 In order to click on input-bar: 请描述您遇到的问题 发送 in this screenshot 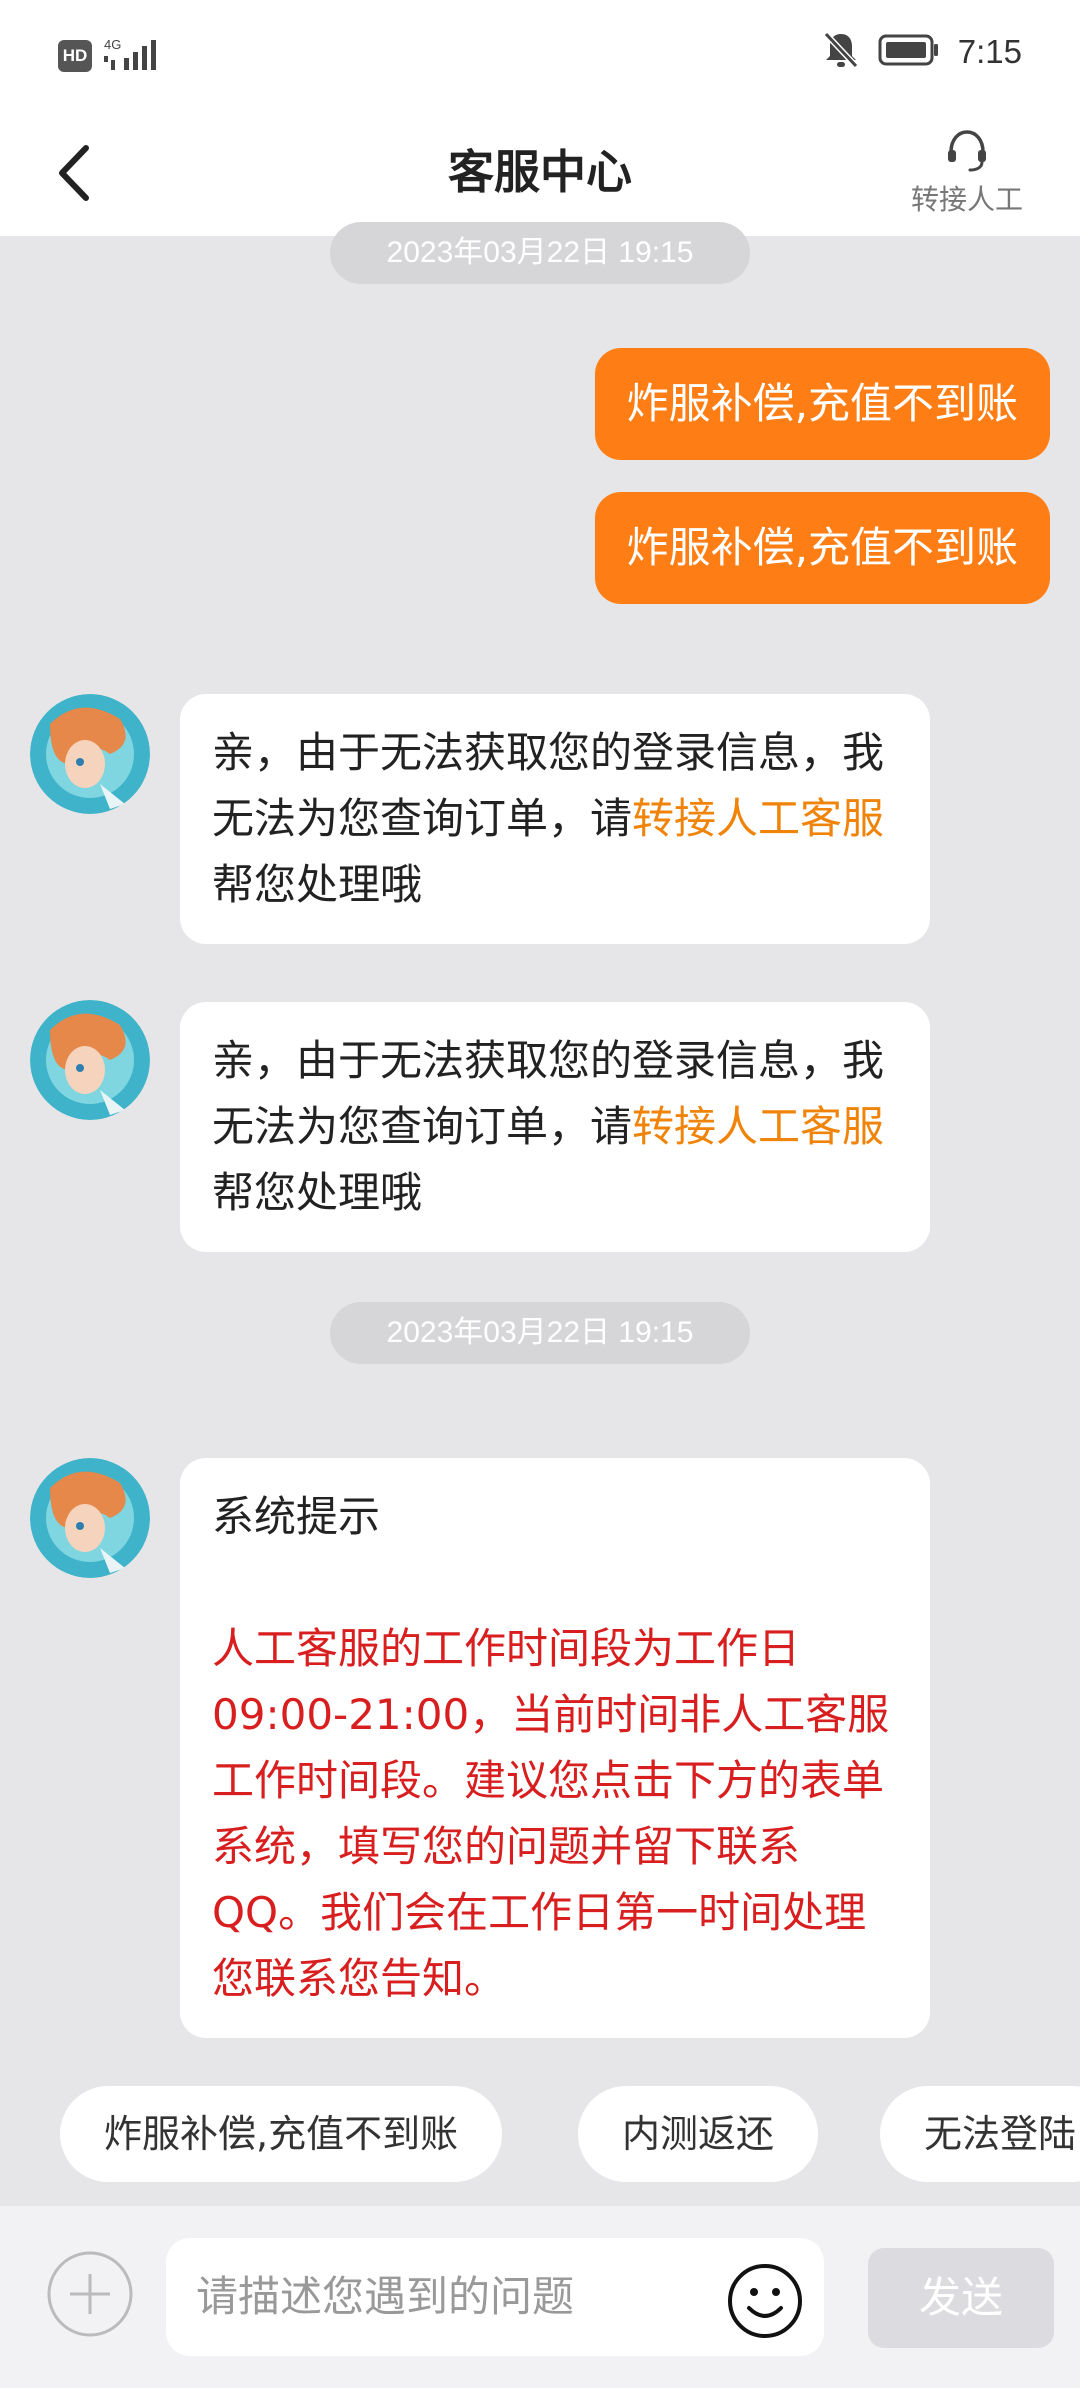, I will do `click(540, 2297)`.